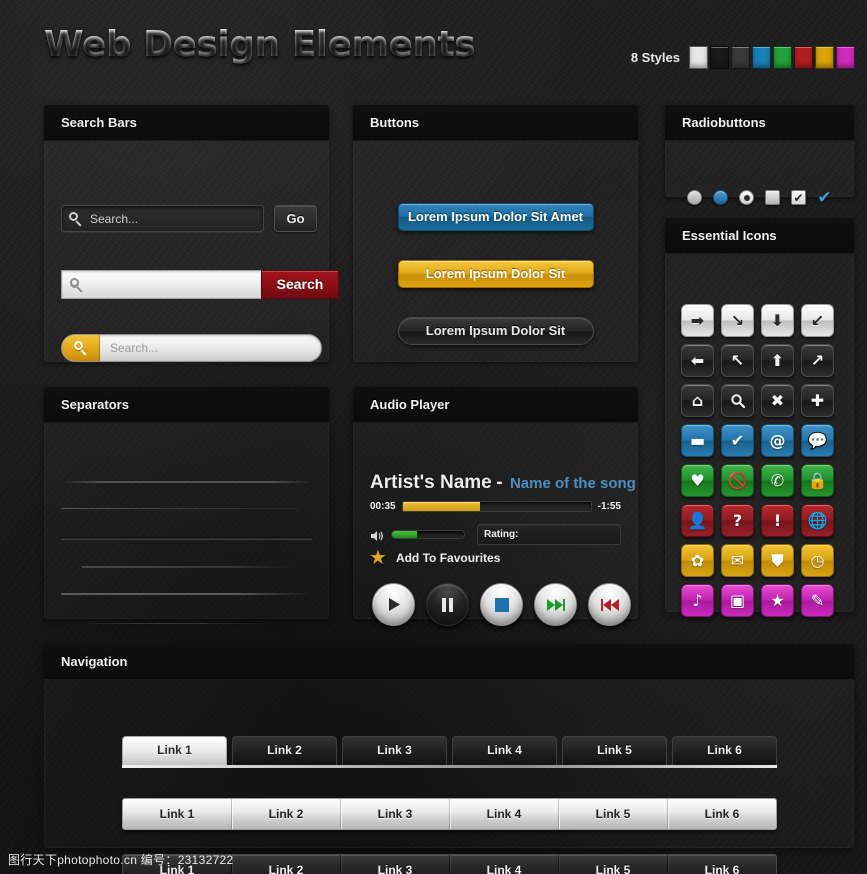 This screenshot has width=867, height=874. Describe the element at coordinates (285, 814) in the screenshot. I see `nav2-link-link-2: Link 2` at that location.